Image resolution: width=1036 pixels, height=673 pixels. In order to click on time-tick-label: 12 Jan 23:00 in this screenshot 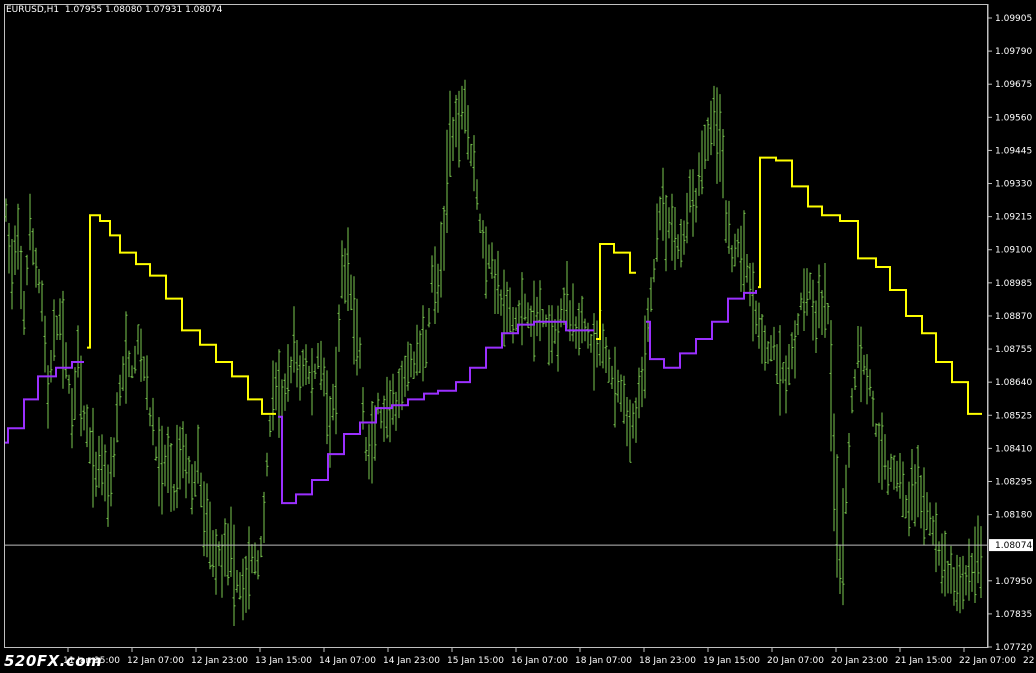, I will do `click(219, 661)`.